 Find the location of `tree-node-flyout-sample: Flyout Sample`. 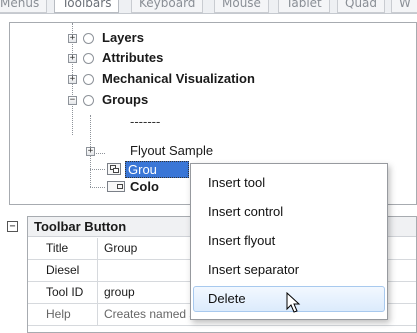

tree-node-flyout-sample: Flyout Sample is located at coordinates (171, 150).